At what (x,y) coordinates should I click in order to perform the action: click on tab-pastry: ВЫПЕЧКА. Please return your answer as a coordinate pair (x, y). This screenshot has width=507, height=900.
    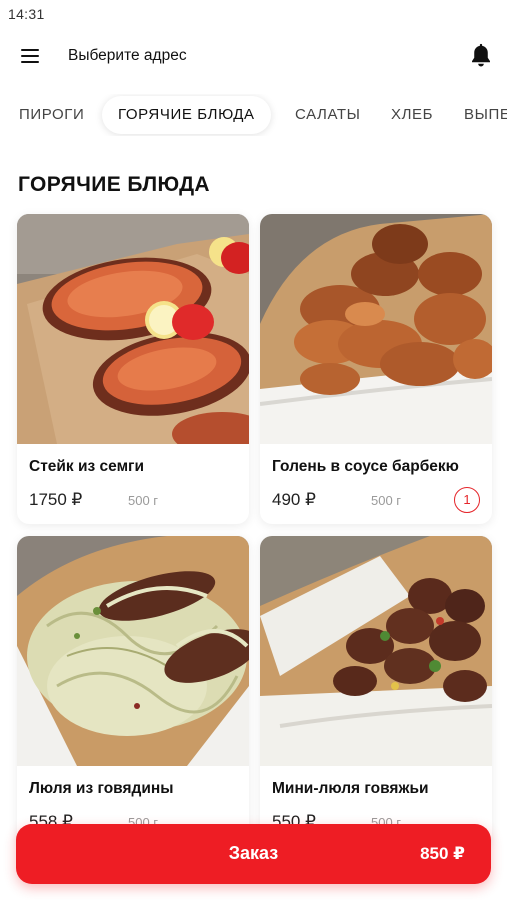
    Looking at the image, I should click on (485, 115).